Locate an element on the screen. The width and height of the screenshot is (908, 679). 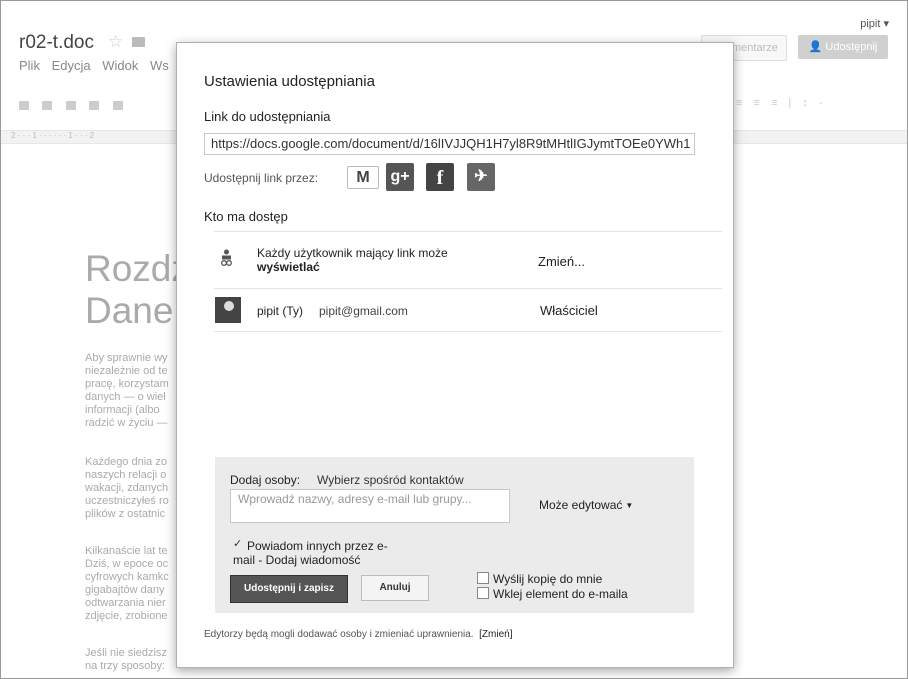
doc-title: r02-t.doc is located at coordinates (56, 43).